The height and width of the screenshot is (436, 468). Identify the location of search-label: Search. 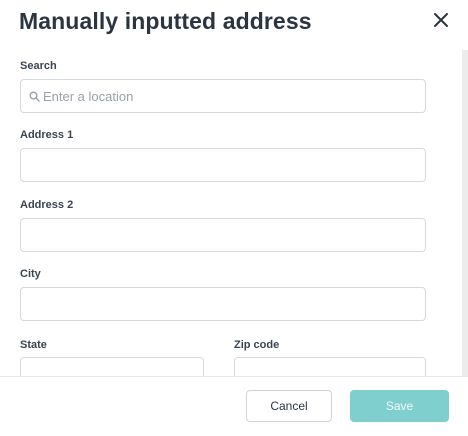
(38, 66).